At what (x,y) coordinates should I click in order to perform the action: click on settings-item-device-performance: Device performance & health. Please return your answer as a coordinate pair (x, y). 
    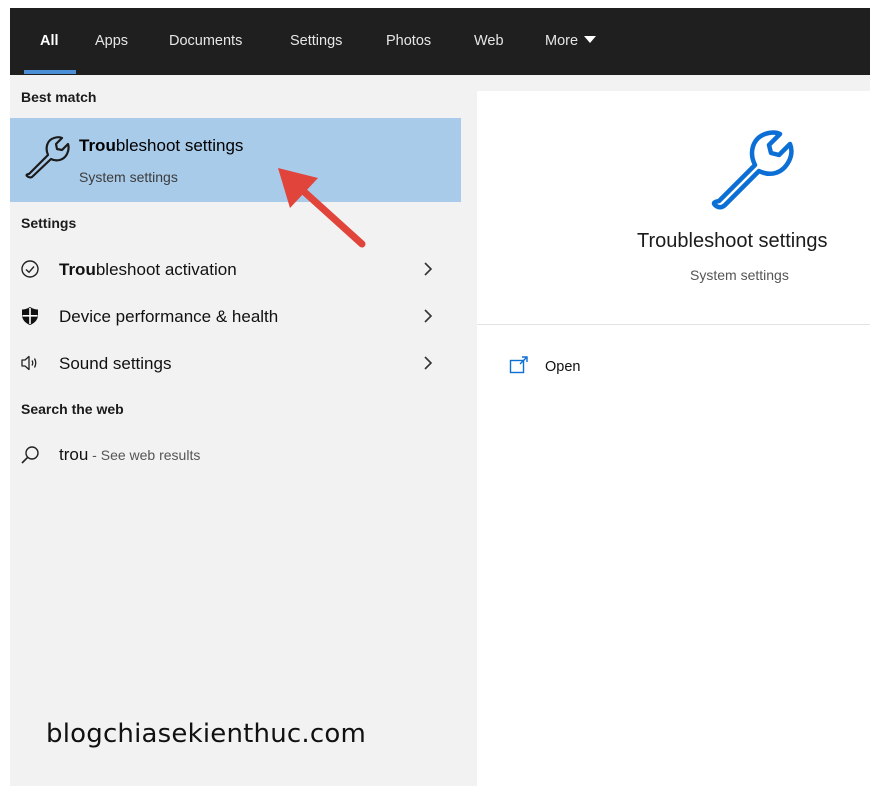
    Looking at the image, I should click on (235, 317).